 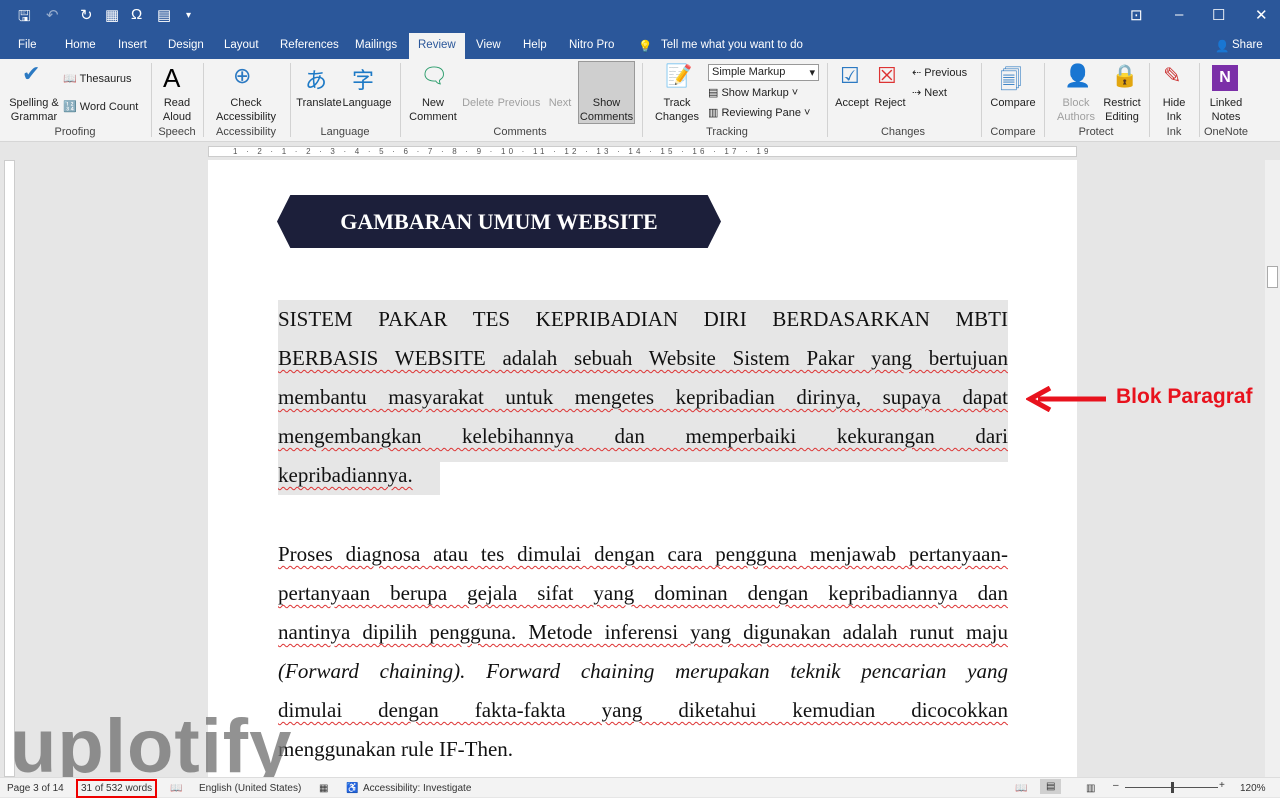 What do you see at coordinates (112, 15) in the screenshot?
I see `table-icon: ▦` at bounding box center [112, 15].